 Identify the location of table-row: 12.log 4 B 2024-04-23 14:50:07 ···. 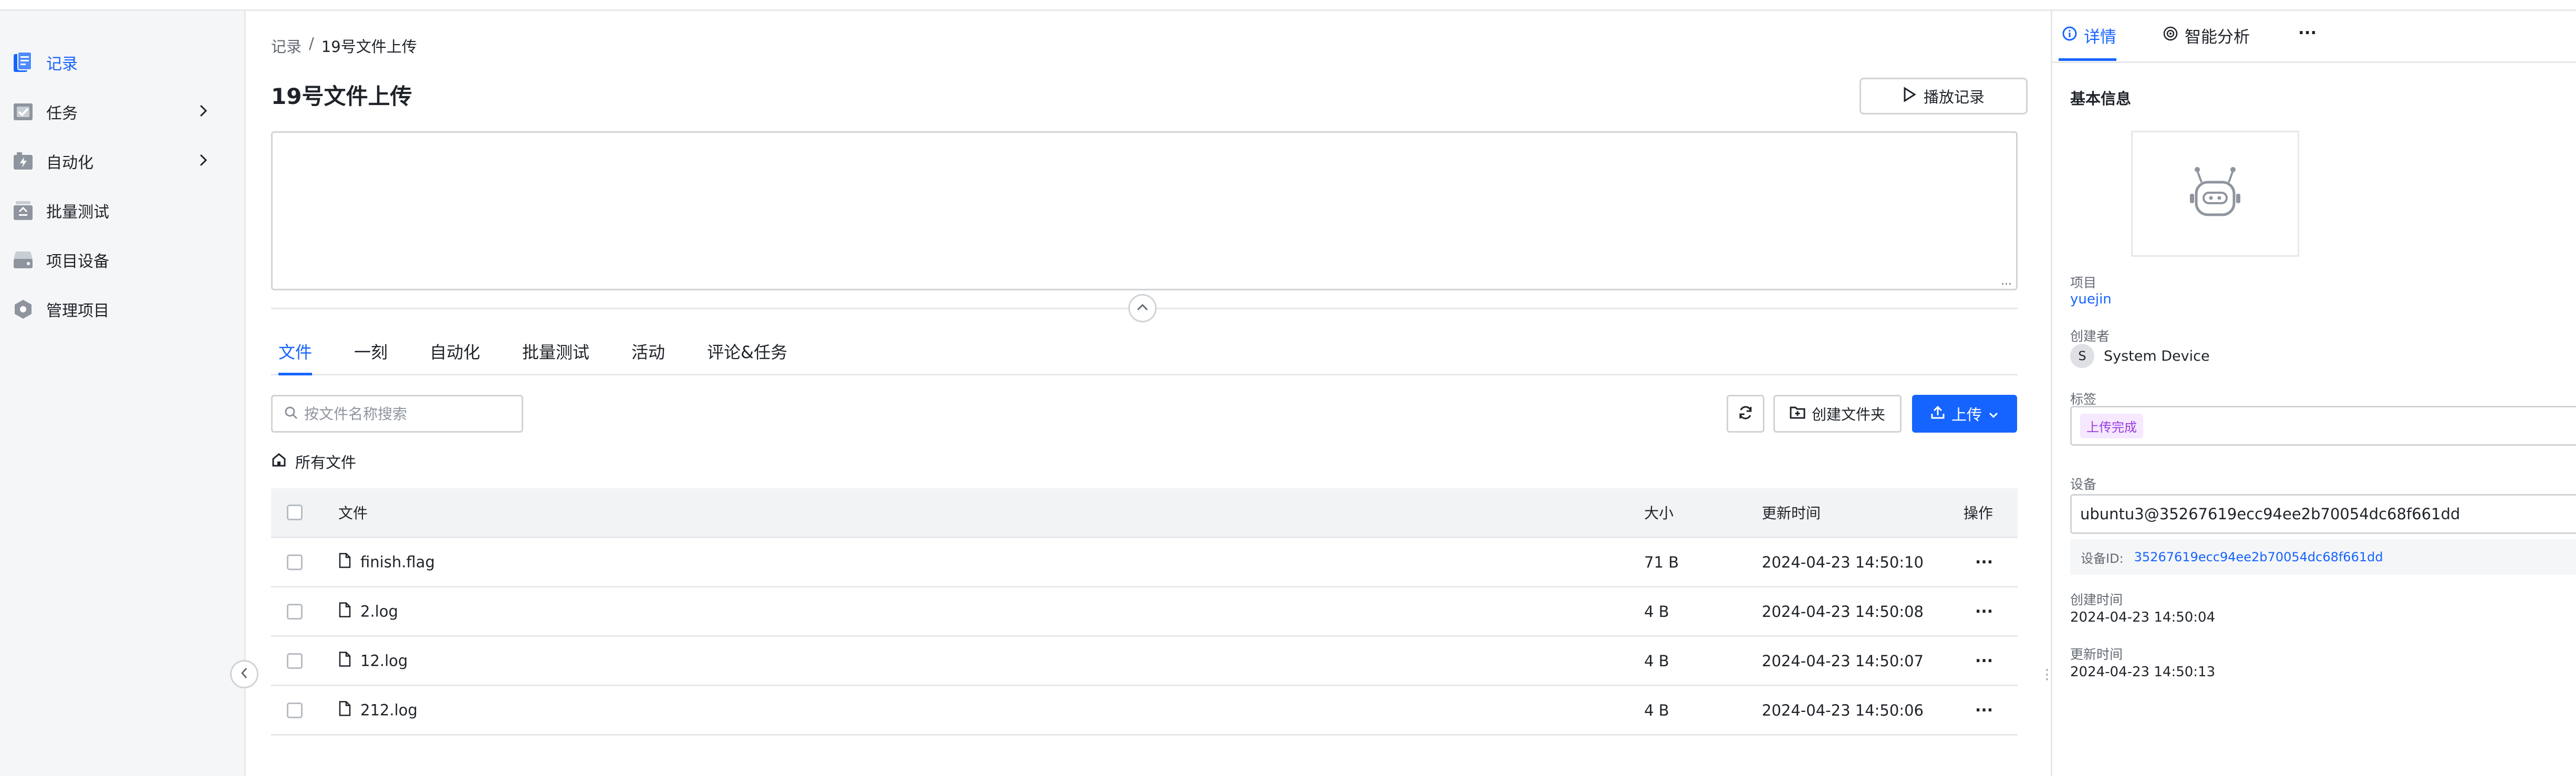
(1144, 661).